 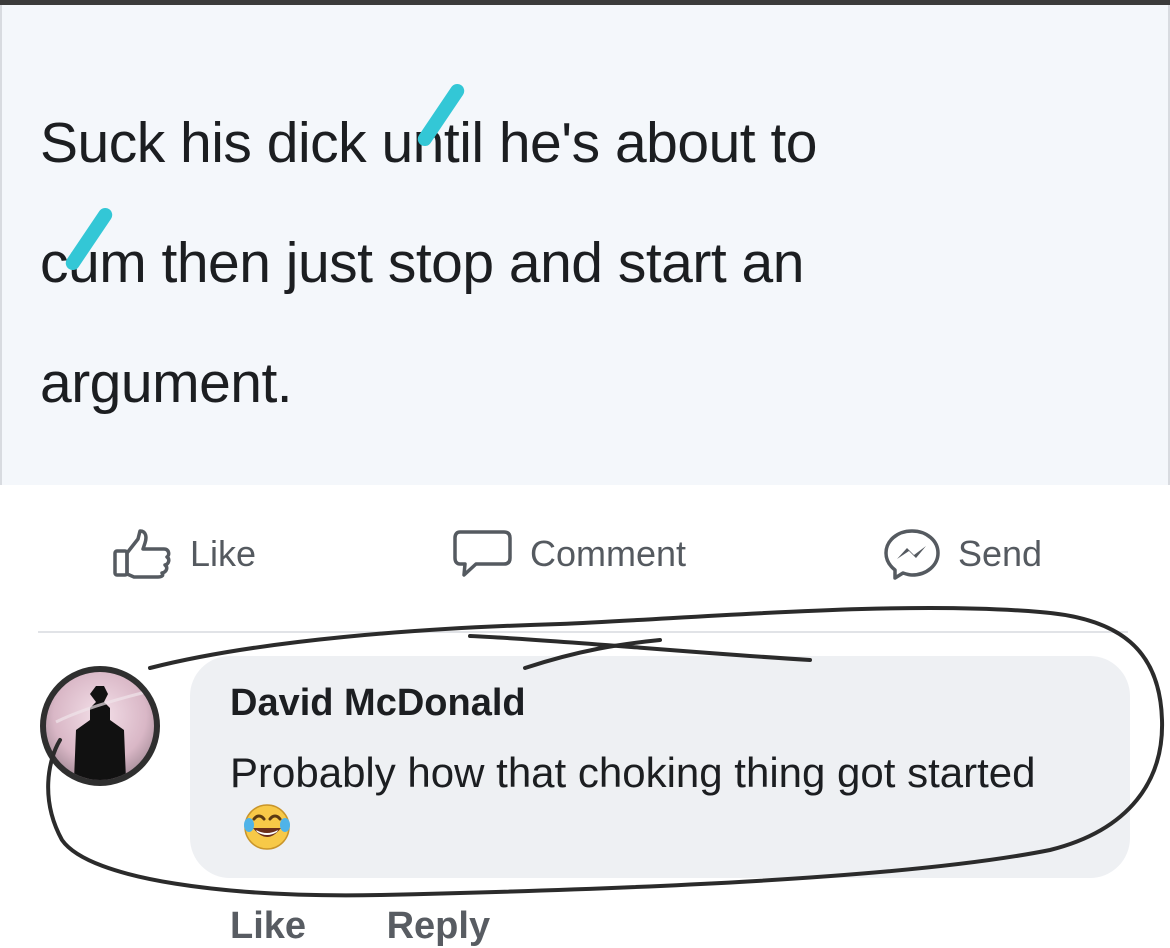 I want to click on thumbs-up-icon, so click(x=143, y=554).